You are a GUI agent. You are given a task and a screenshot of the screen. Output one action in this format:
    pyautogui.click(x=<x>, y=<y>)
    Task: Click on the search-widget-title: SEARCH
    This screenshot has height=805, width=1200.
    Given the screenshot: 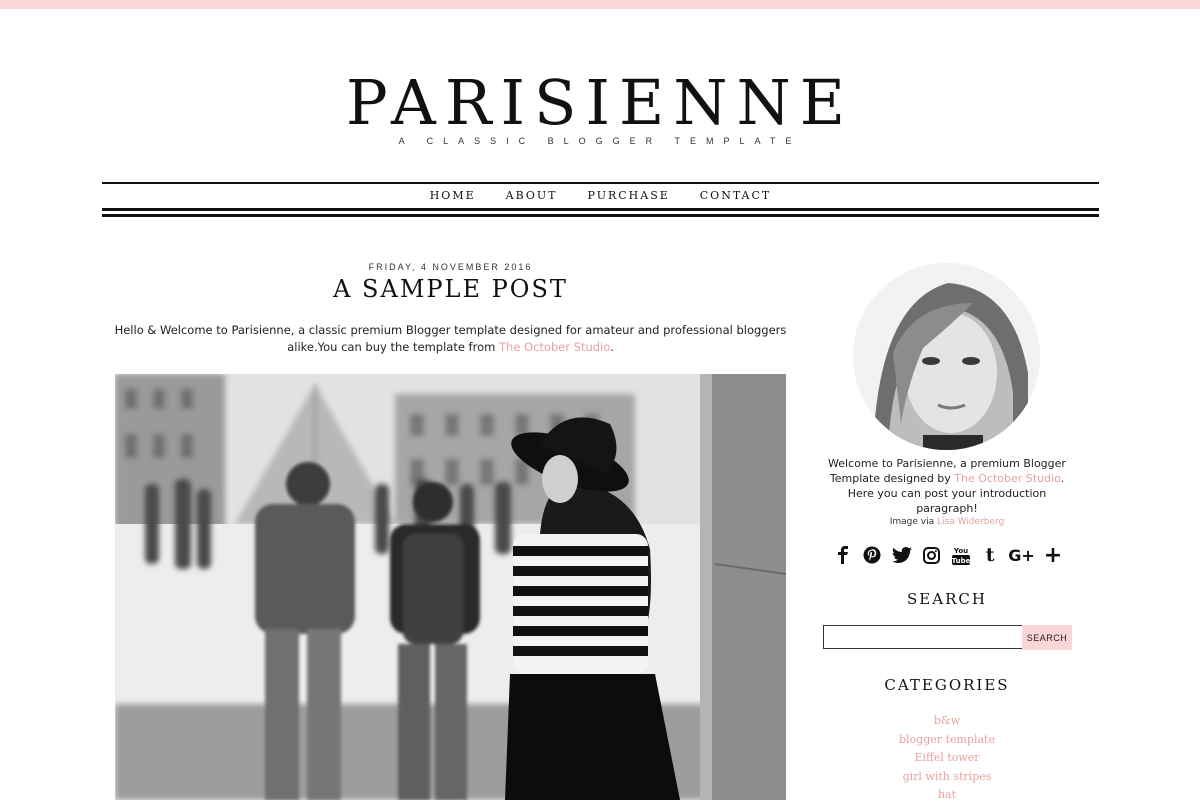 What is the action you would take?
    pyautogui.click(x=947, y=599)
    